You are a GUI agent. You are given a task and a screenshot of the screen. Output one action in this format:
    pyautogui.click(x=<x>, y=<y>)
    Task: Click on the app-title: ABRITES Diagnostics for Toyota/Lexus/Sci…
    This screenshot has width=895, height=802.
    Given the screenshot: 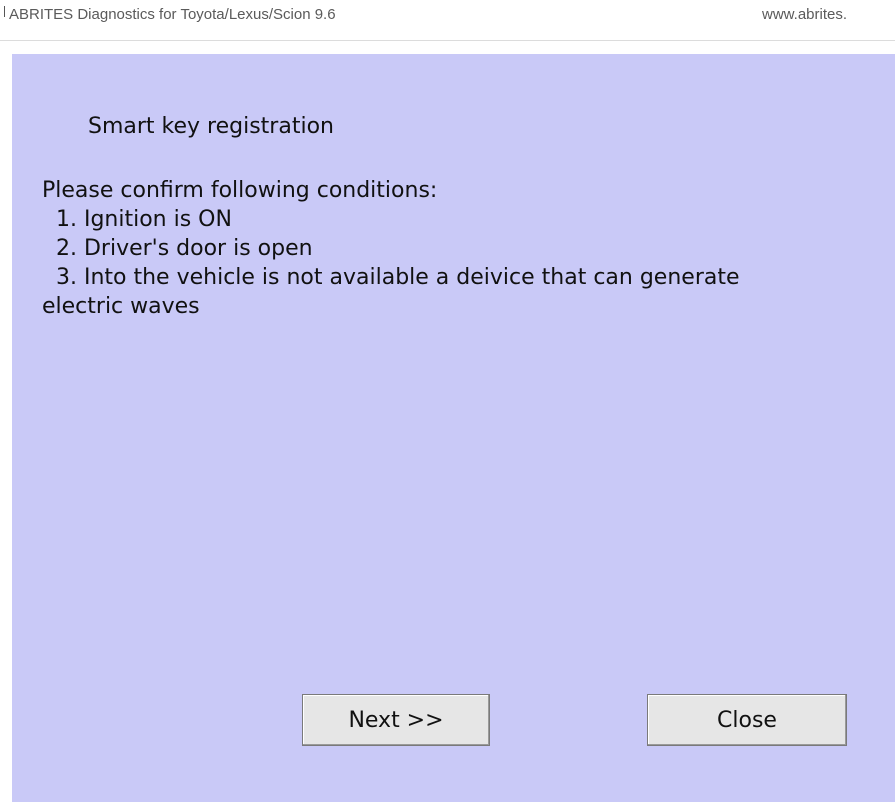 What is the action you would take?
    pyautogui.click(x=172, y=14)
    